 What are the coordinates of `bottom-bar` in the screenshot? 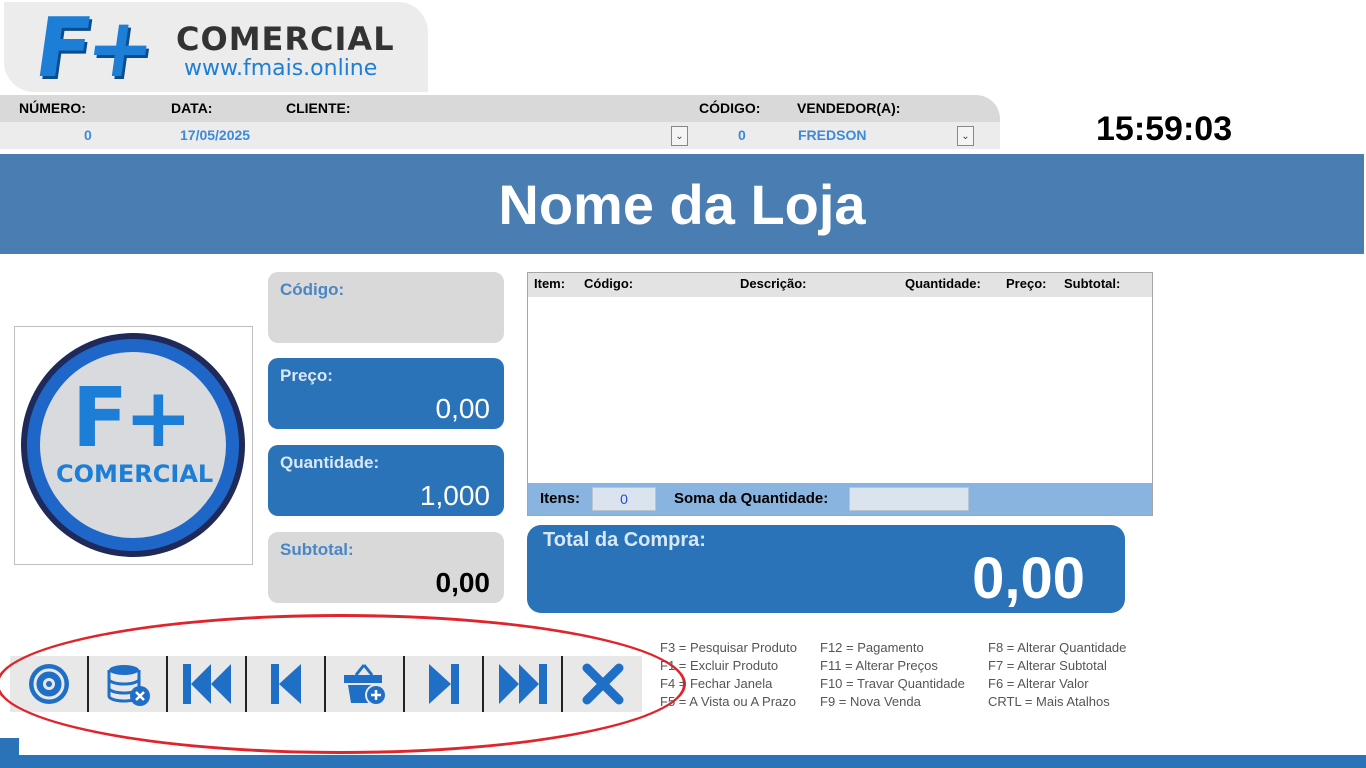 It's located at (683, 761).